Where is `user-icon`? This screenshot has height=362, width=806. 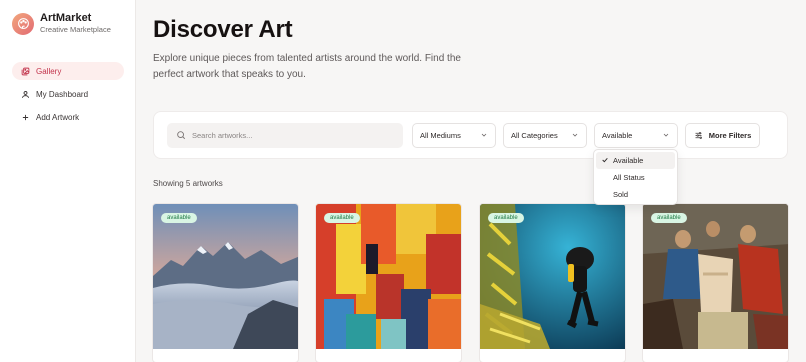
user-icon is located at coordinates (25, 94).